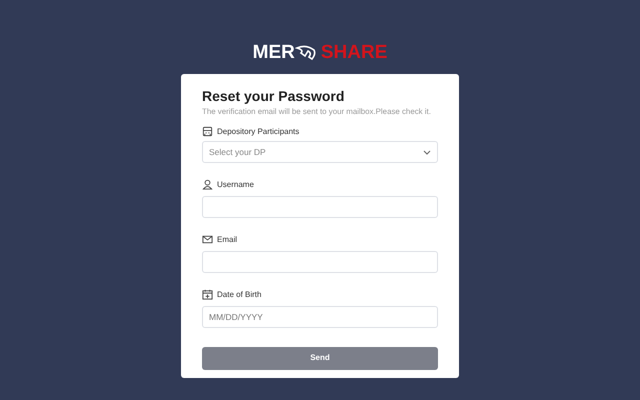 The image size is (640, 400). Describe the element at coordinates (207, 294) in the screenshot. I see `calendar-icon` at that location.